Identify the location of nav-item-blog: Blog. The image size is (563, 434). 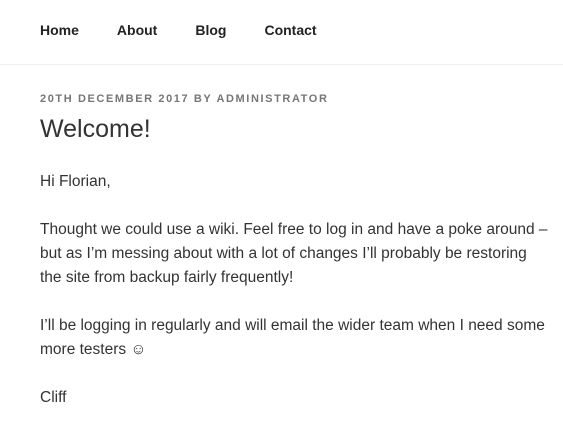
(210, 30).